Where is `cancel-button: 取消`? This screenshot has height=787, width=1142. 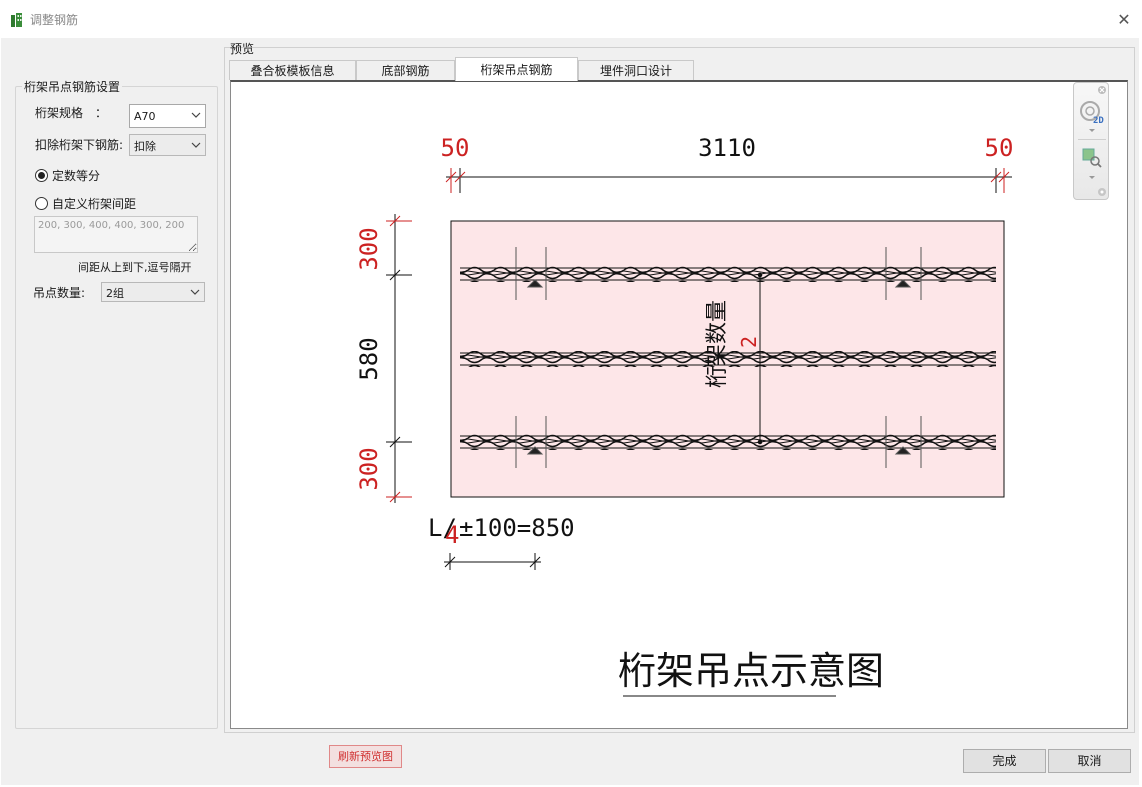
cancel-button: 取消 is located at coordinates (1089, 761).